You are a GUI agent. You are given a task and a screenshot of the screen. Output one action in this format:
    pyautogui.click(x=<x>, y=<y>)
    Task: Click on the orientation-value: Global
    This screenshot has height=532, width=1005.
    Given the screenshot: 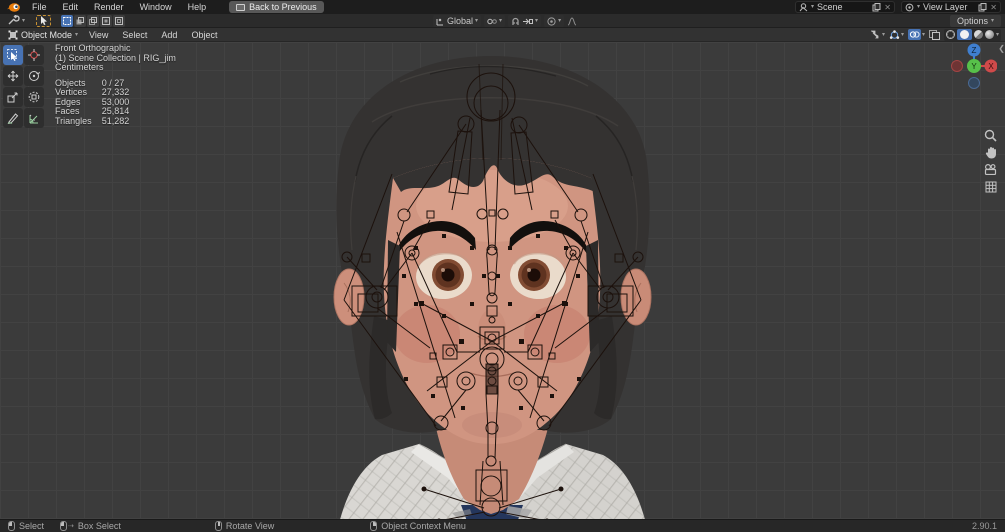 What is the action you would take?
    pyautogui.click(x=460, y=21)
    